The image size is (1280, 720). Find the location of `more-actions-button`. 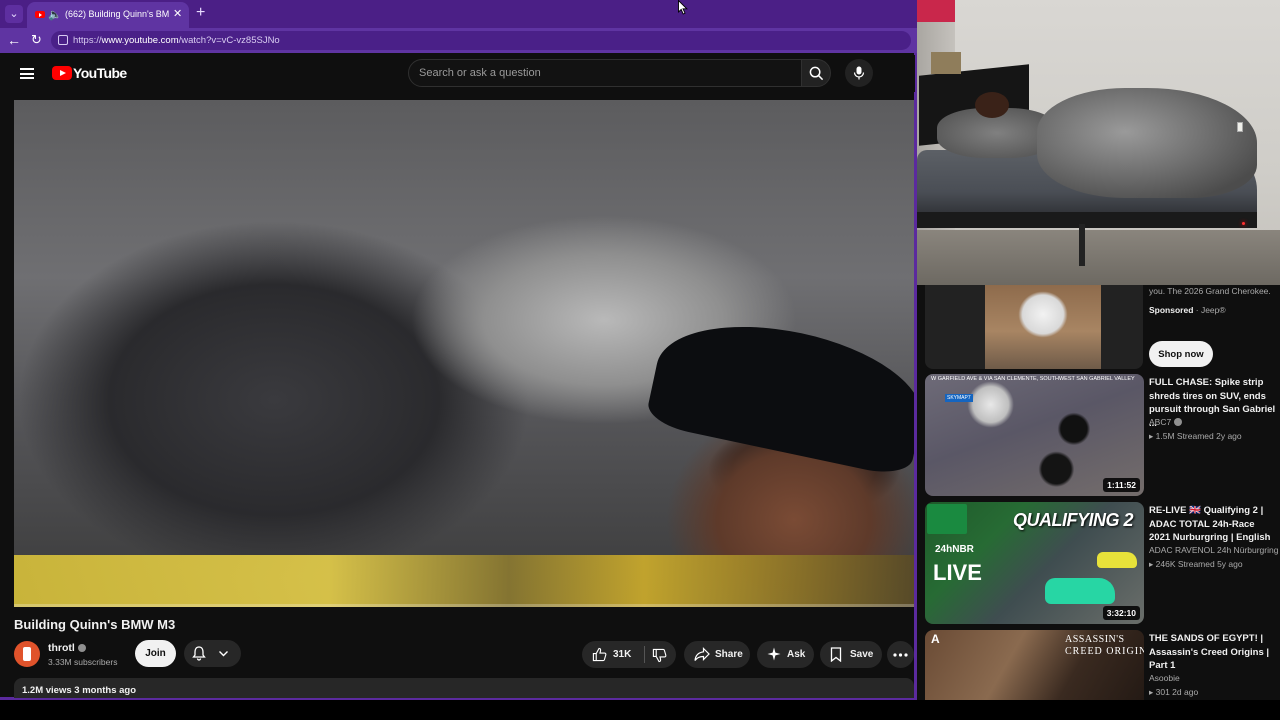

more-actions-button is located at coordinates (900, 654).